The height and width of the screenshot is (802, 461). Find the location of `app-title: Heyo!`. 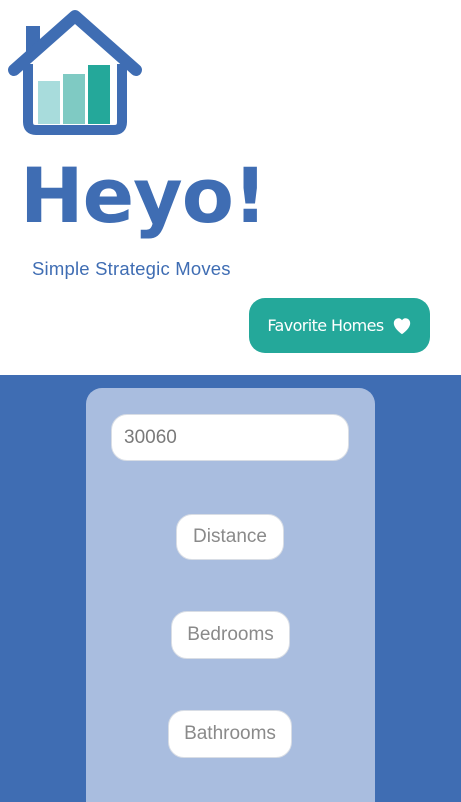

app-title: Heyo! is located at coordinates (144, 195).